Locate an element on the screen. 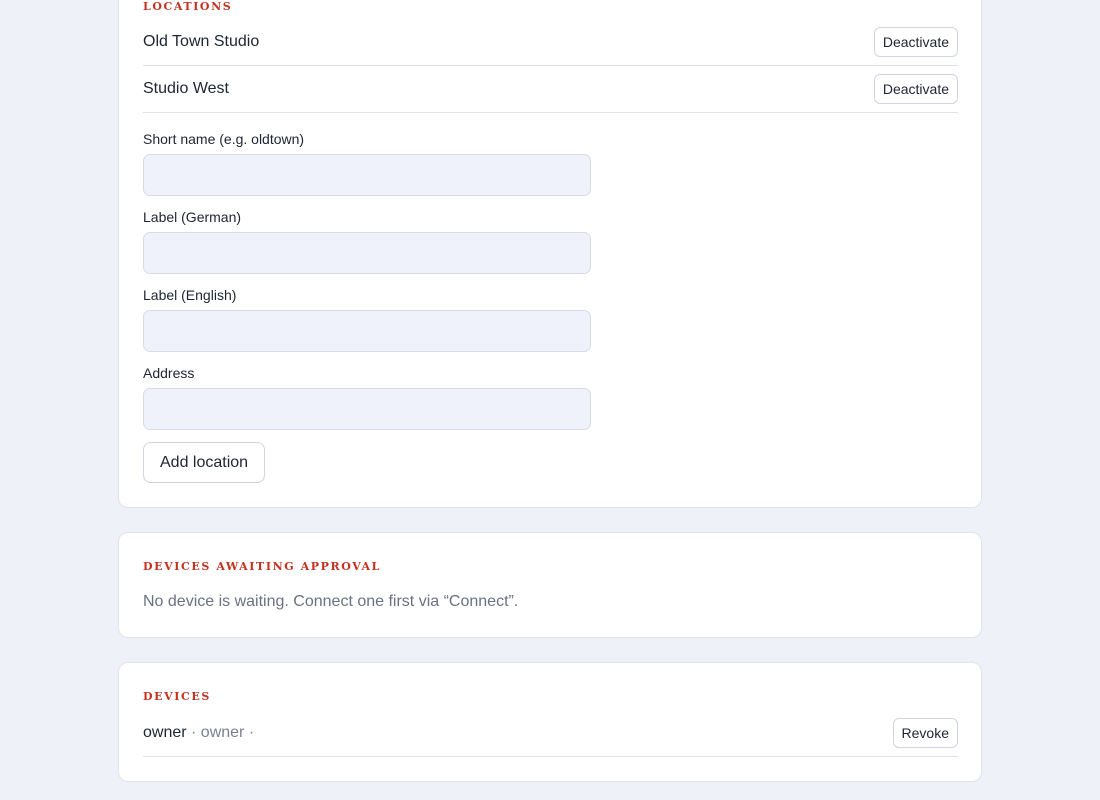 This screenshot has height=800, width=1100. location-name: Old Town Studio is located at coordinates (201, 41).